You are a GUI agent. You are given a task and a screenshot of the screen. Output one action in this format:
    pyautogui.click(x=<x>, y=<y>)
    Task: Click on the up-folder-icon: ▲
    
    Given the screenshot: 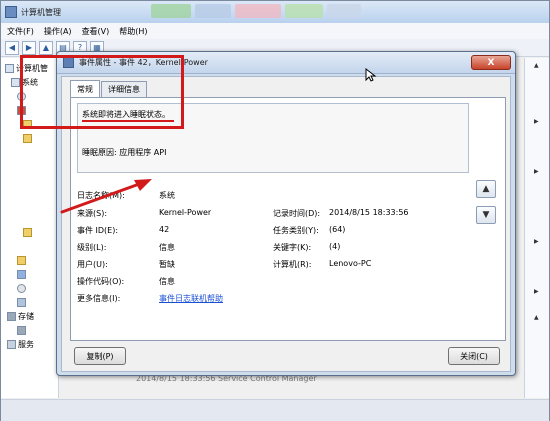 What is the action you would take?
    pyautogui.click(x=46, y=47)
    